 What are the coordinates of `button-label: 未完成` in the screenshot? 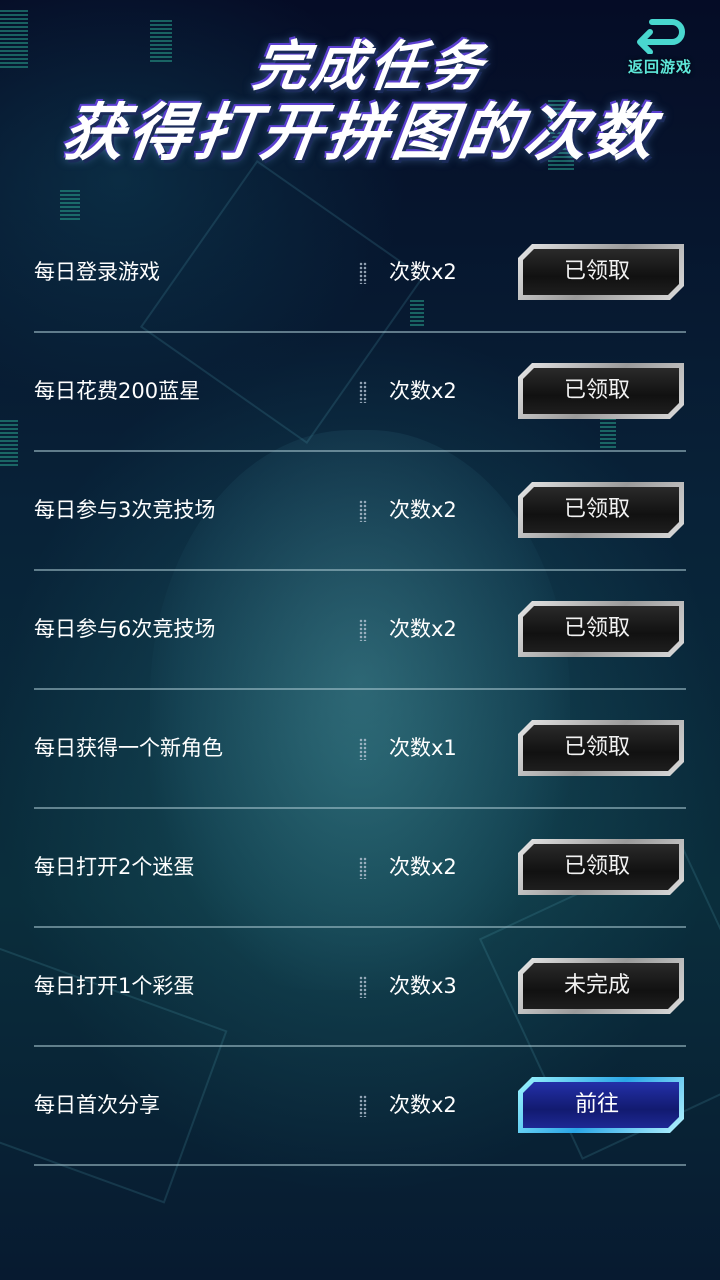 It's located at (596, 985).